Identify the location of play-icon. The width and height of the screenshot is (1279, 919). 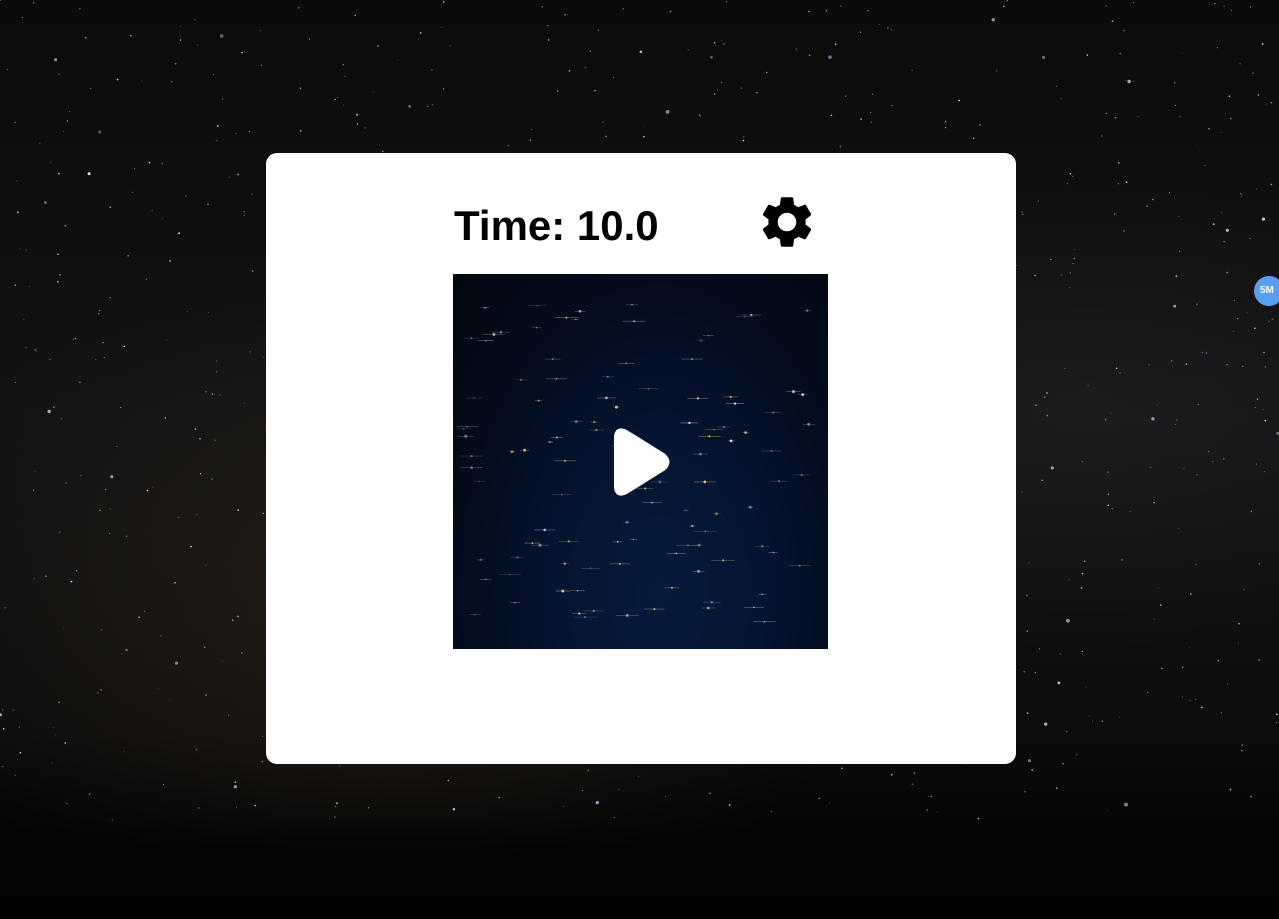
(642, 462).